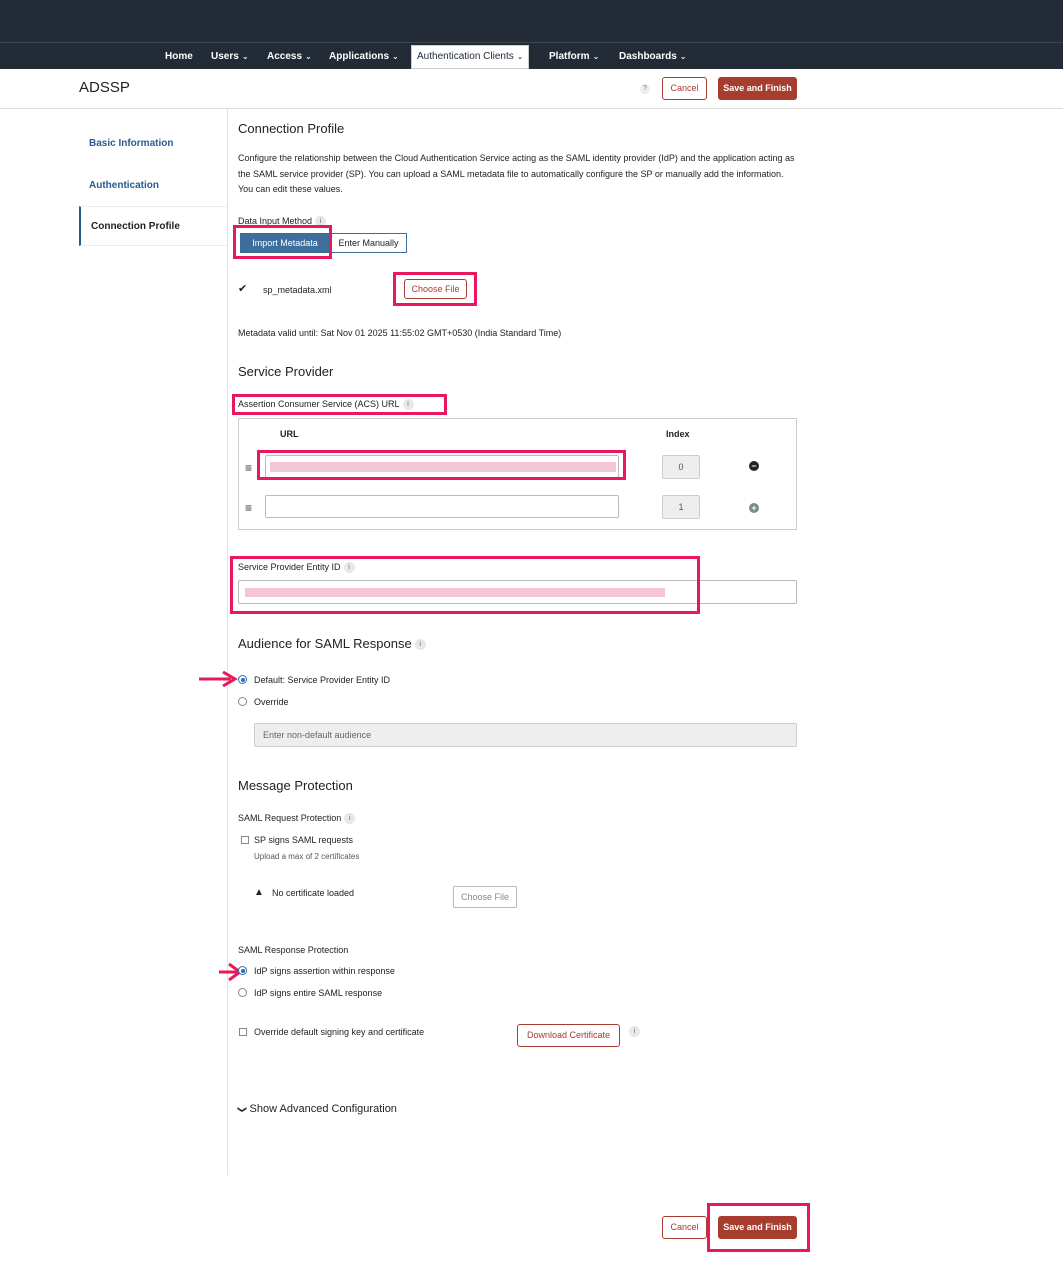 Image resolution: width=1063 pixels, height=1271 pixels. I want to click on sp-signs-requests-checkbox, so click(245, 840).